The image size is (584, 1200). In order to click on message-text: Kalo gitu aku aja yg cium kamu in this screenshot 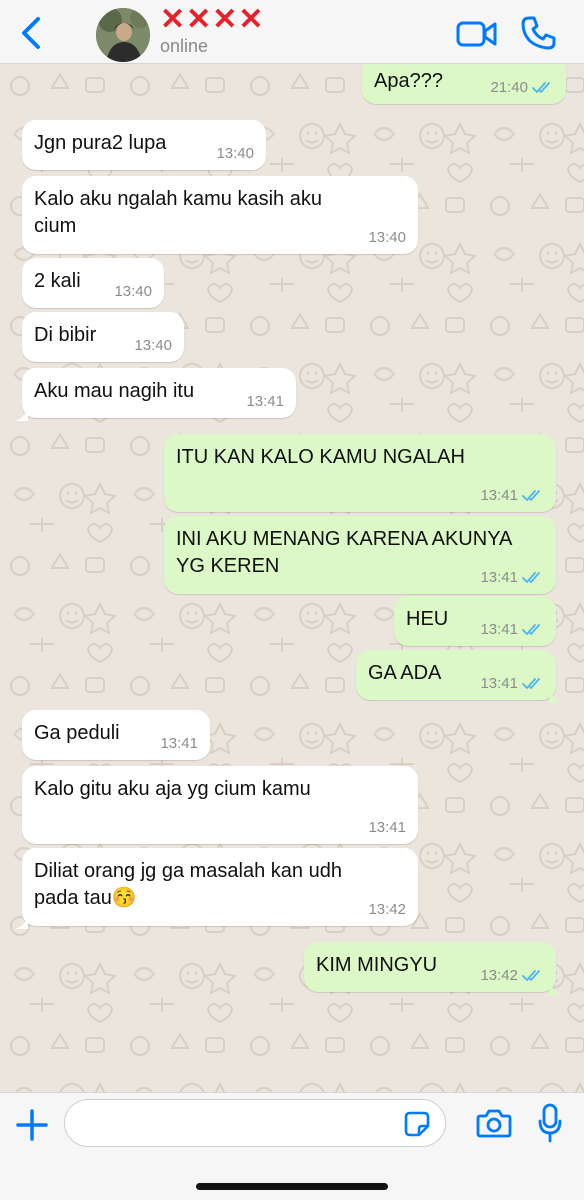, I will do `click(172, 789)`.